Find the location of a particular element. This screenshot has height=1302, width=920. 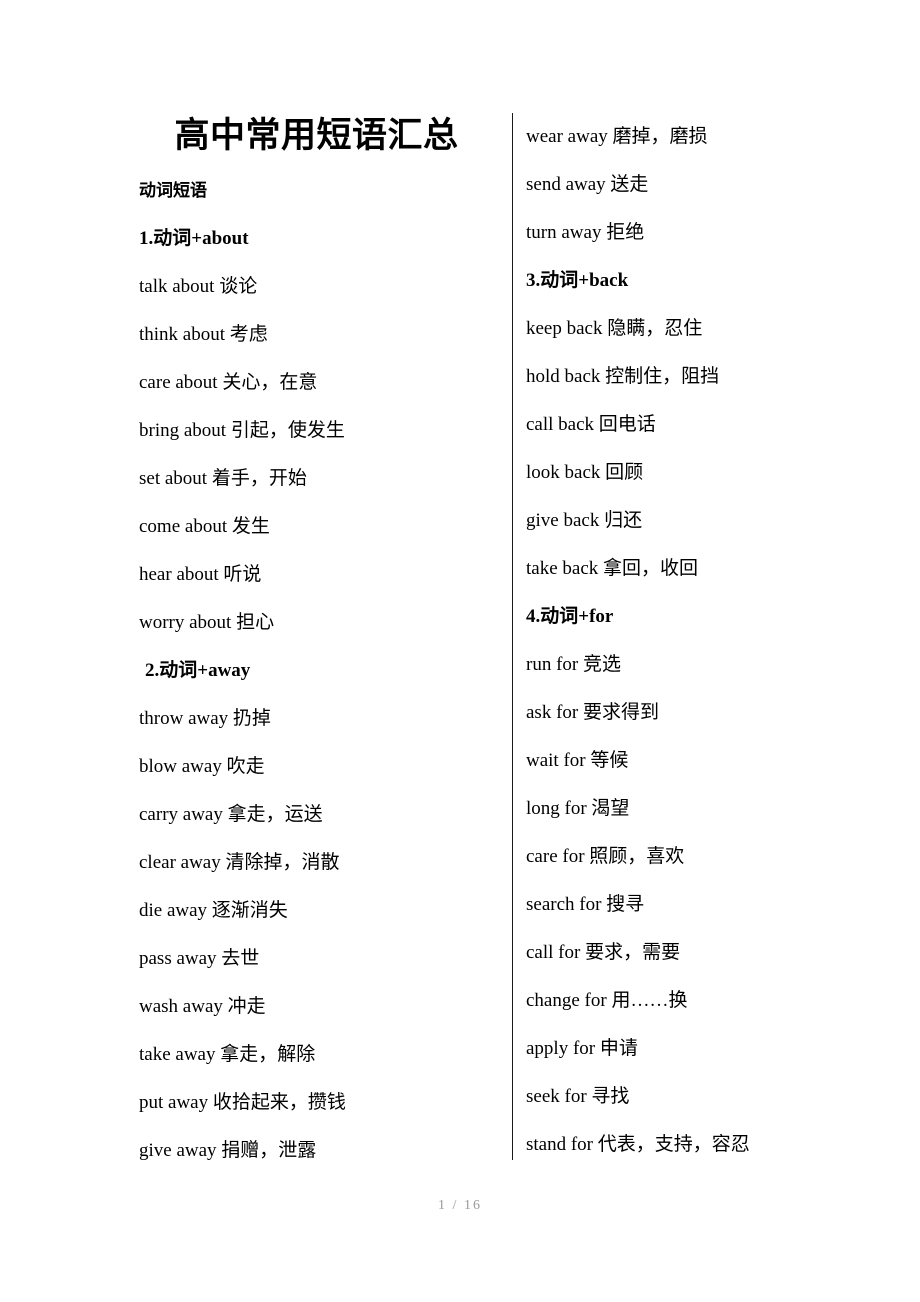

phrase-entry: long for 渴望 is located at coordinates (578, 808).